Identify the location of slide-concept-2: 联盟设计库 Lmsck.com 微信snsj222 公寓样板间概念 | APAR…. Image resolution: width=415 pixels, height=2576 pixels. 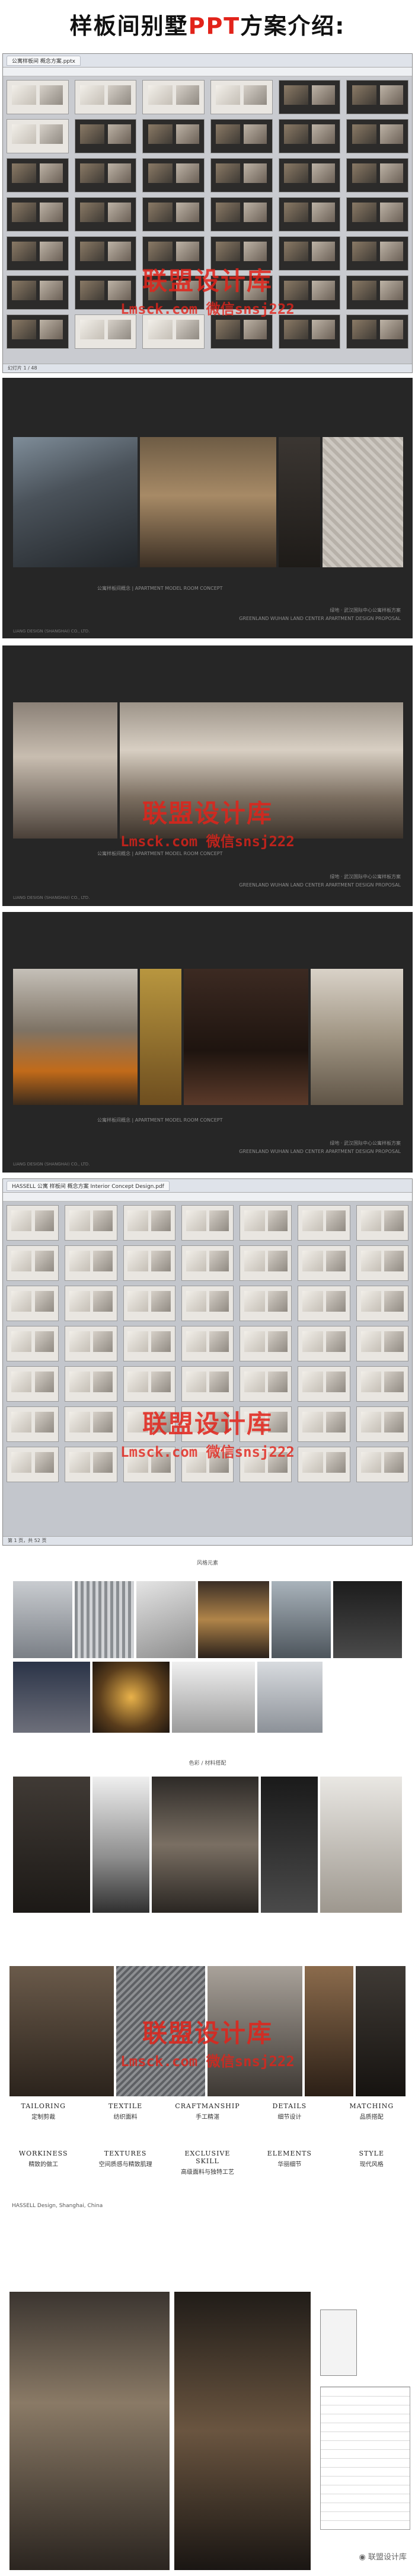
(207, 775).